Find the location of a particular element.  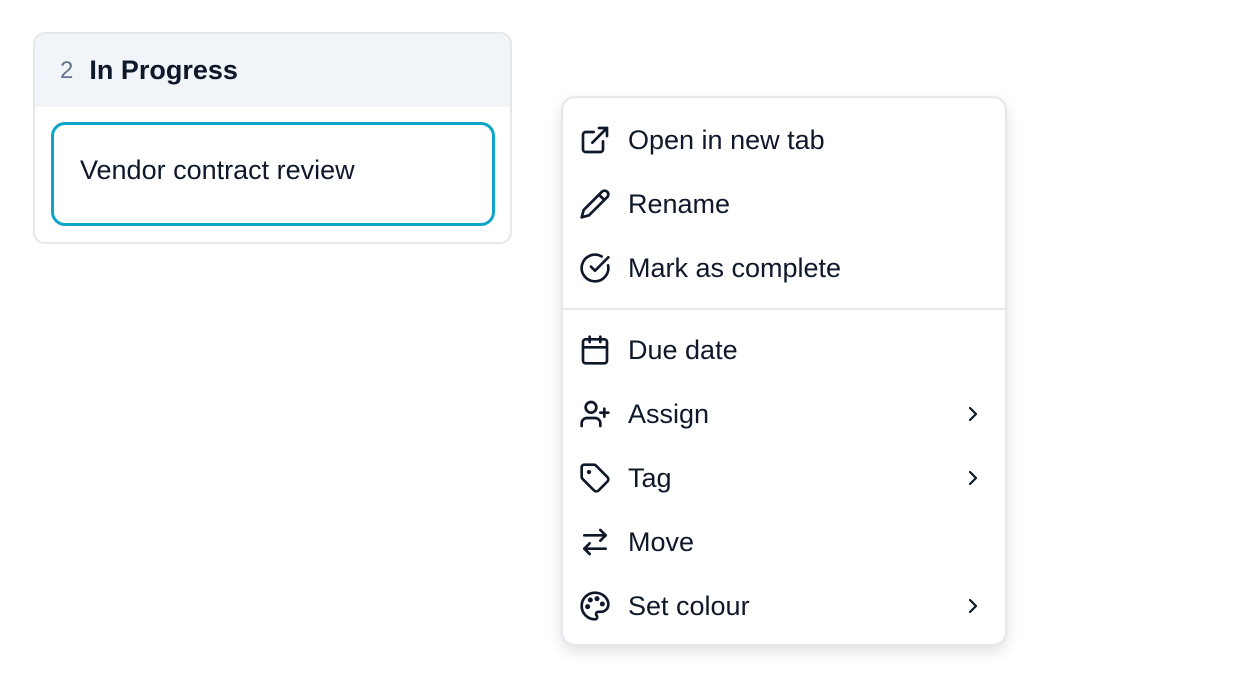

pencil-icon is located at coordinates (595, 204).